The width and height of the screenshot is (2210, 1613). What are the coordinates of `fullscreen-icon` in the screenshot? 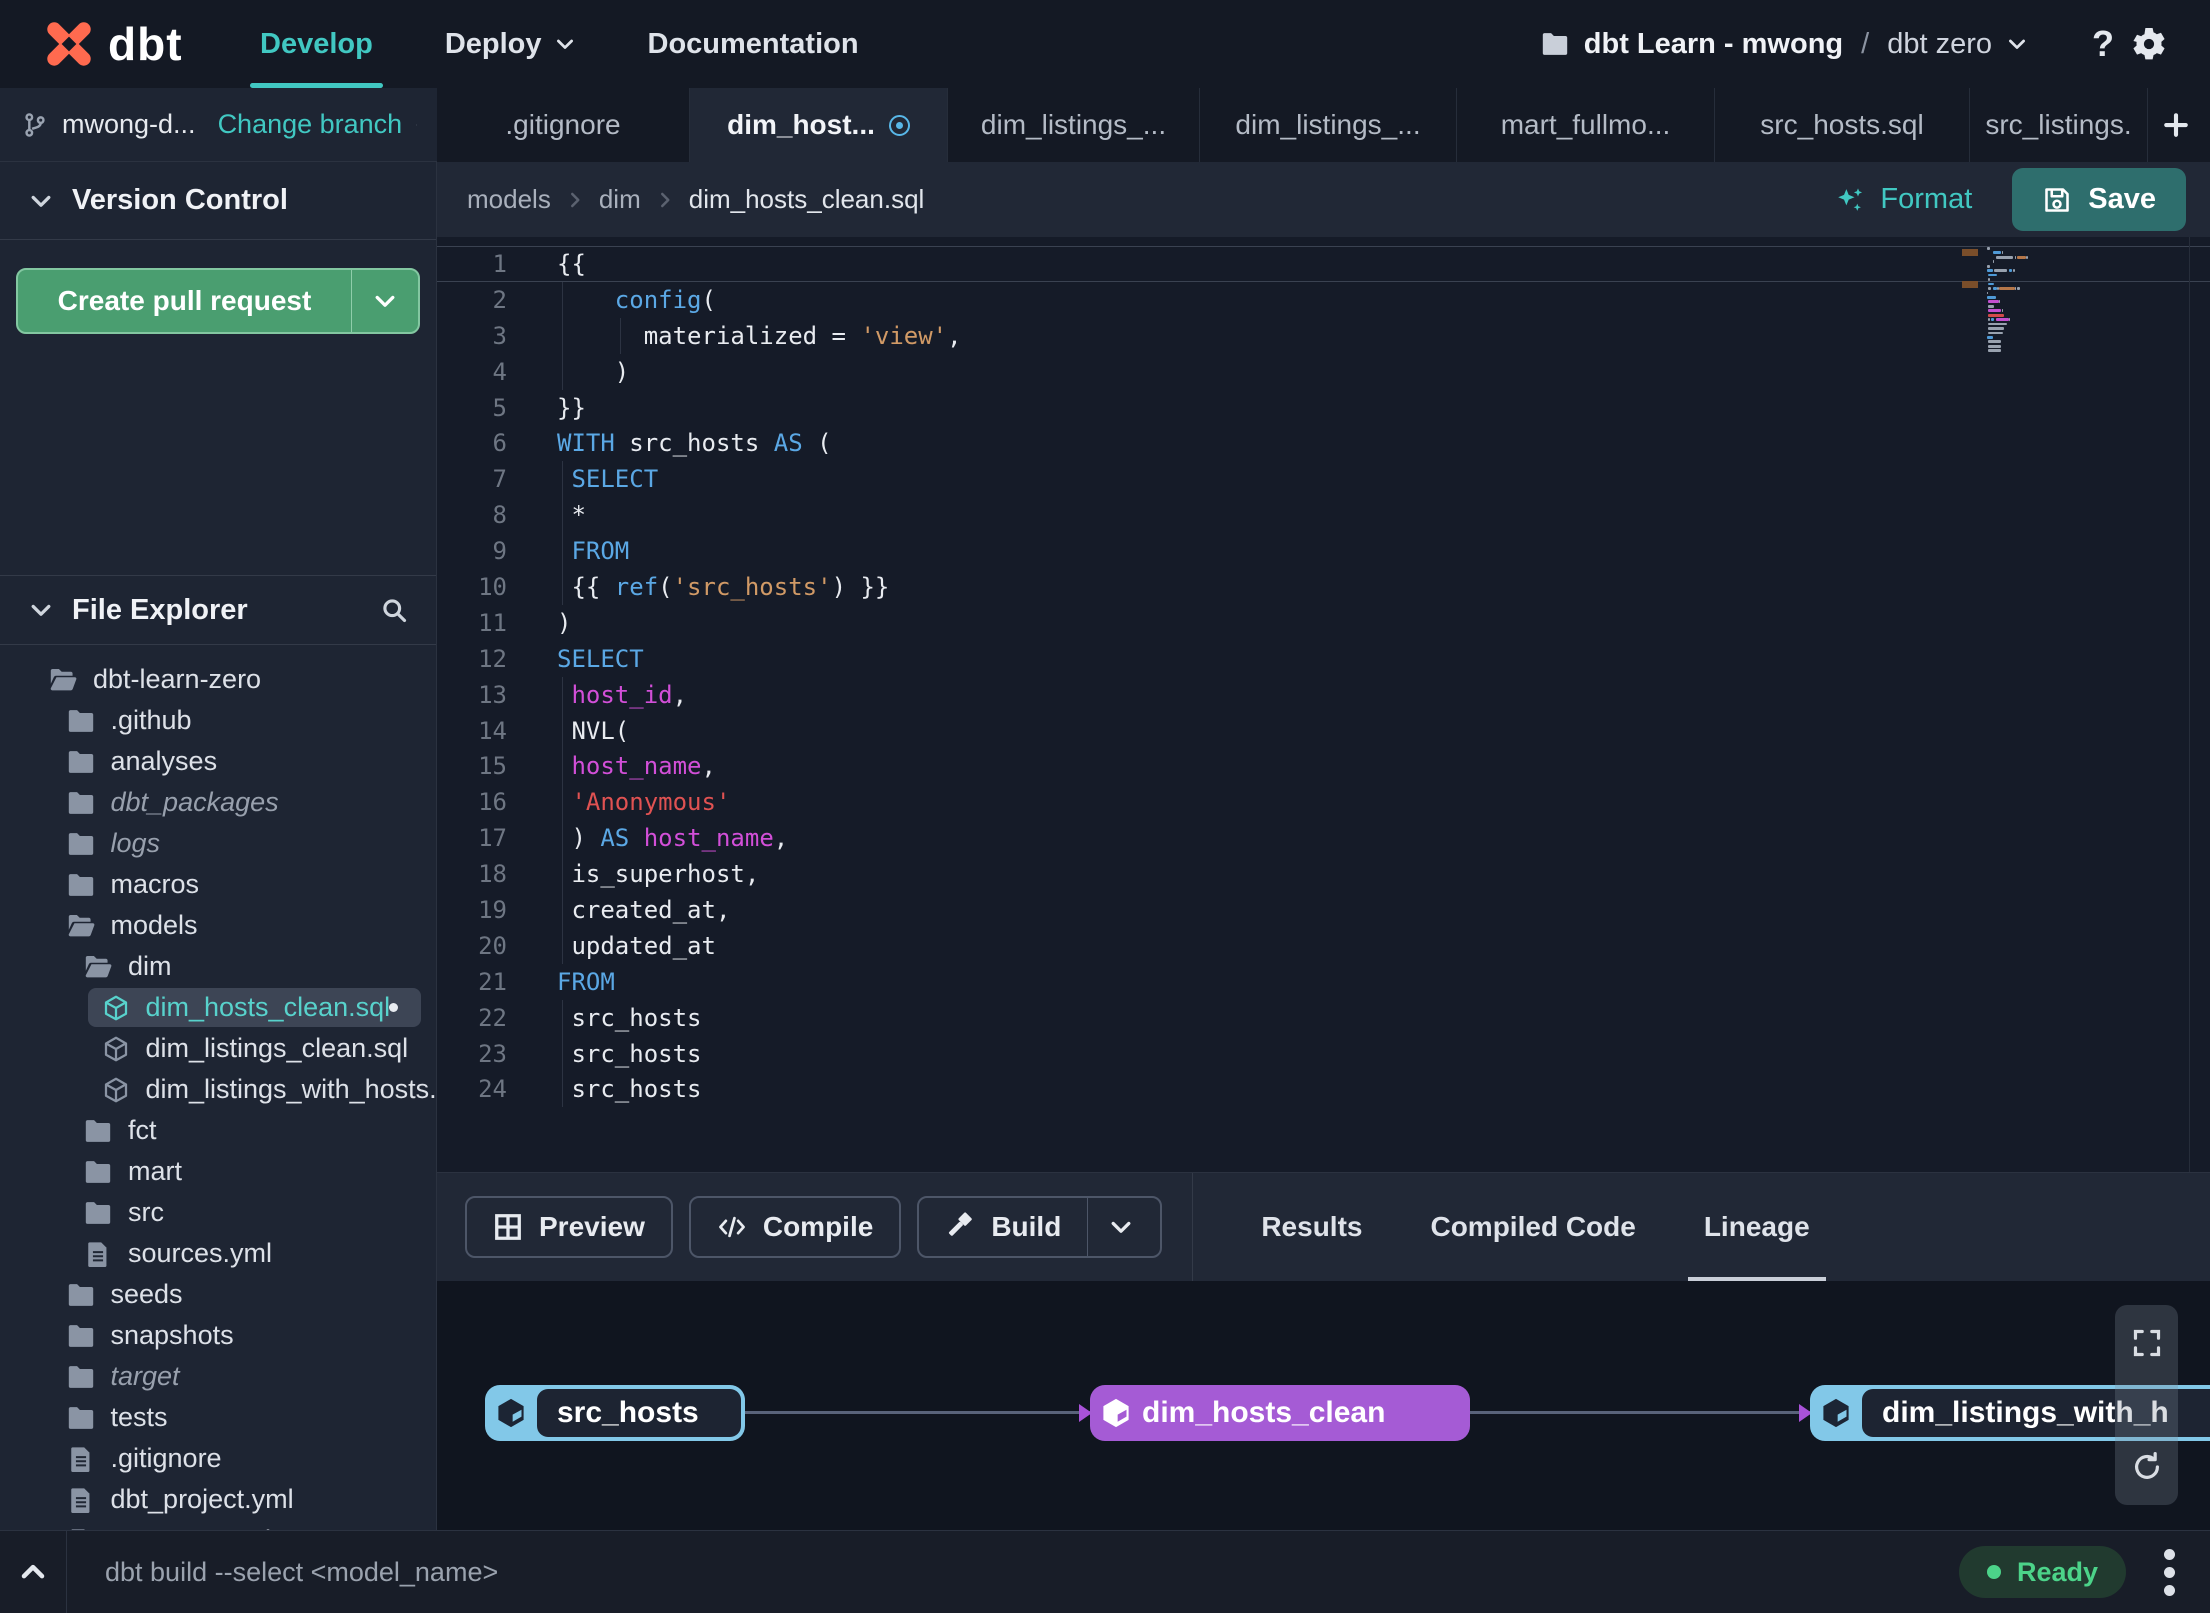 It's located at (2147, 1343).